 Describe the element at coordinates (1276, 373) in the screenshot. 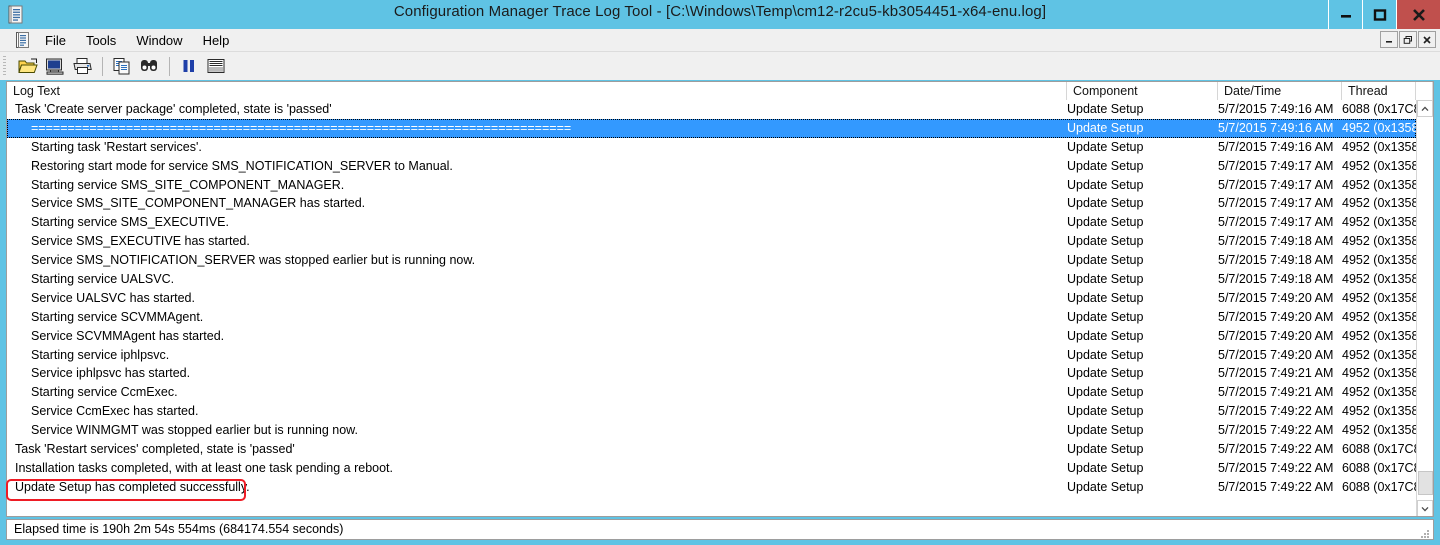

I see `cell-date-time: 5/7/2015 7:49:21 AM` at that location.